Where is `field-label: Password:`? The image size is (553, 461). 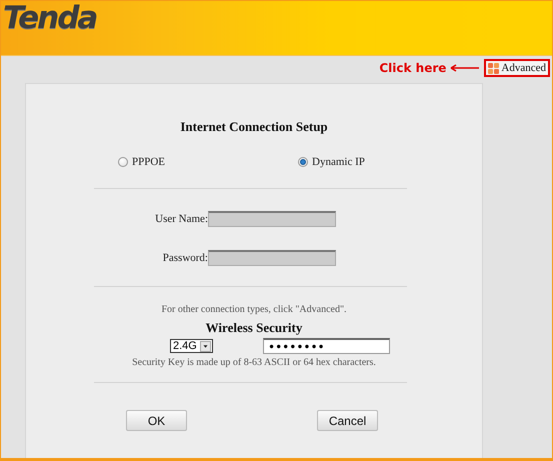
field-label: Password: is located at coordinates (185, 258).